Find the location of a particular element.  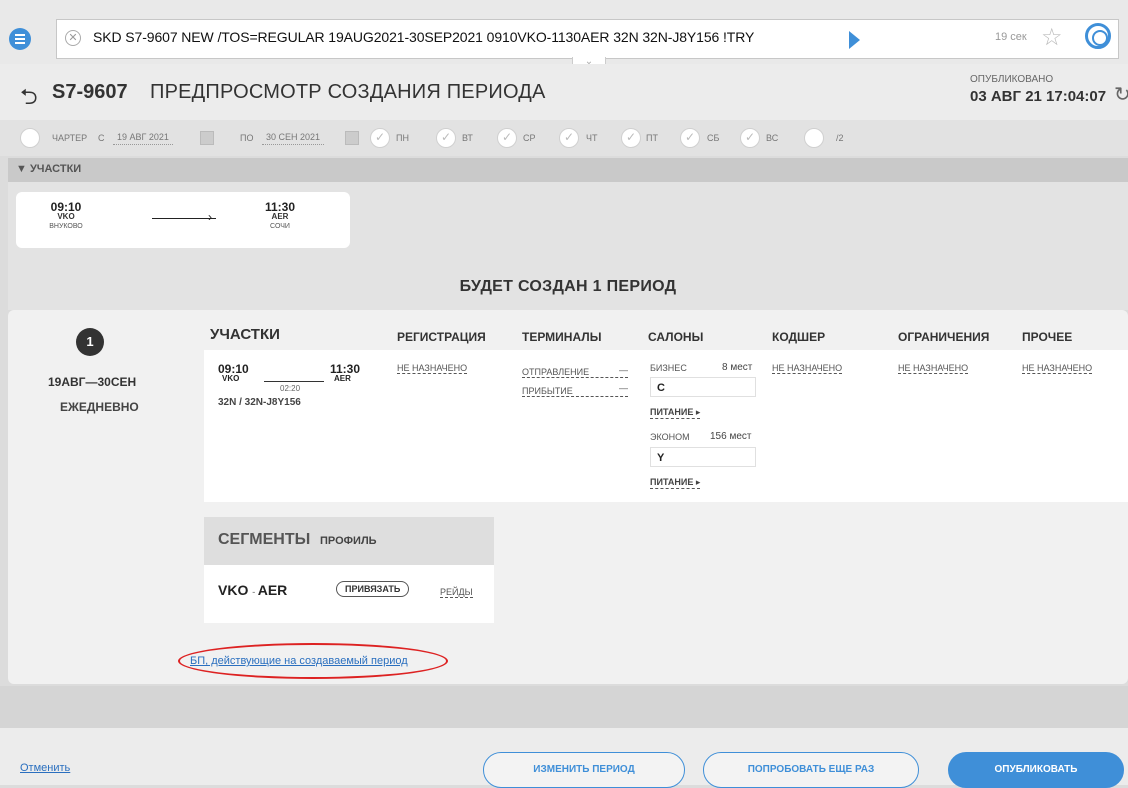

leg-card: 09:10 VKO ВНУКОВО › 11:30 AER СОЧИ is located at coordinates (183, 220).